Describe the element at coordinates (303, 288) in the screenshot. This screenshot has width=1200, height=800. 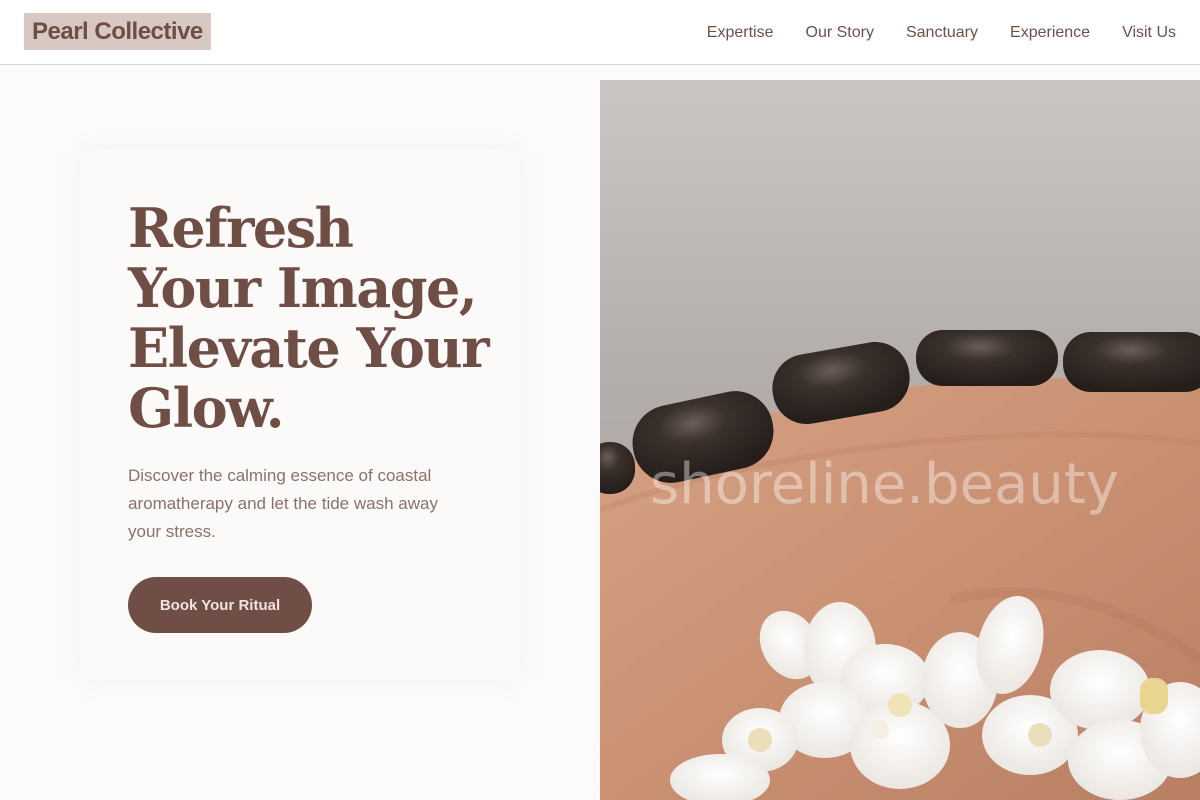
I see `hero-title-line-2: Your Image,` at that location.